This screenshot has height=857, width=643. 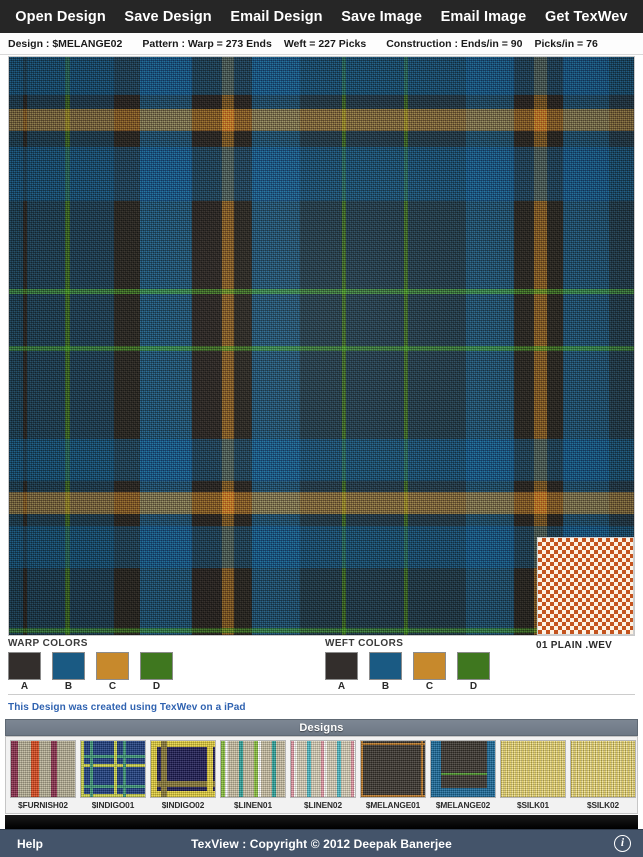 I want to click on design-item: $MELANGE02, so click(x=463, y=775).